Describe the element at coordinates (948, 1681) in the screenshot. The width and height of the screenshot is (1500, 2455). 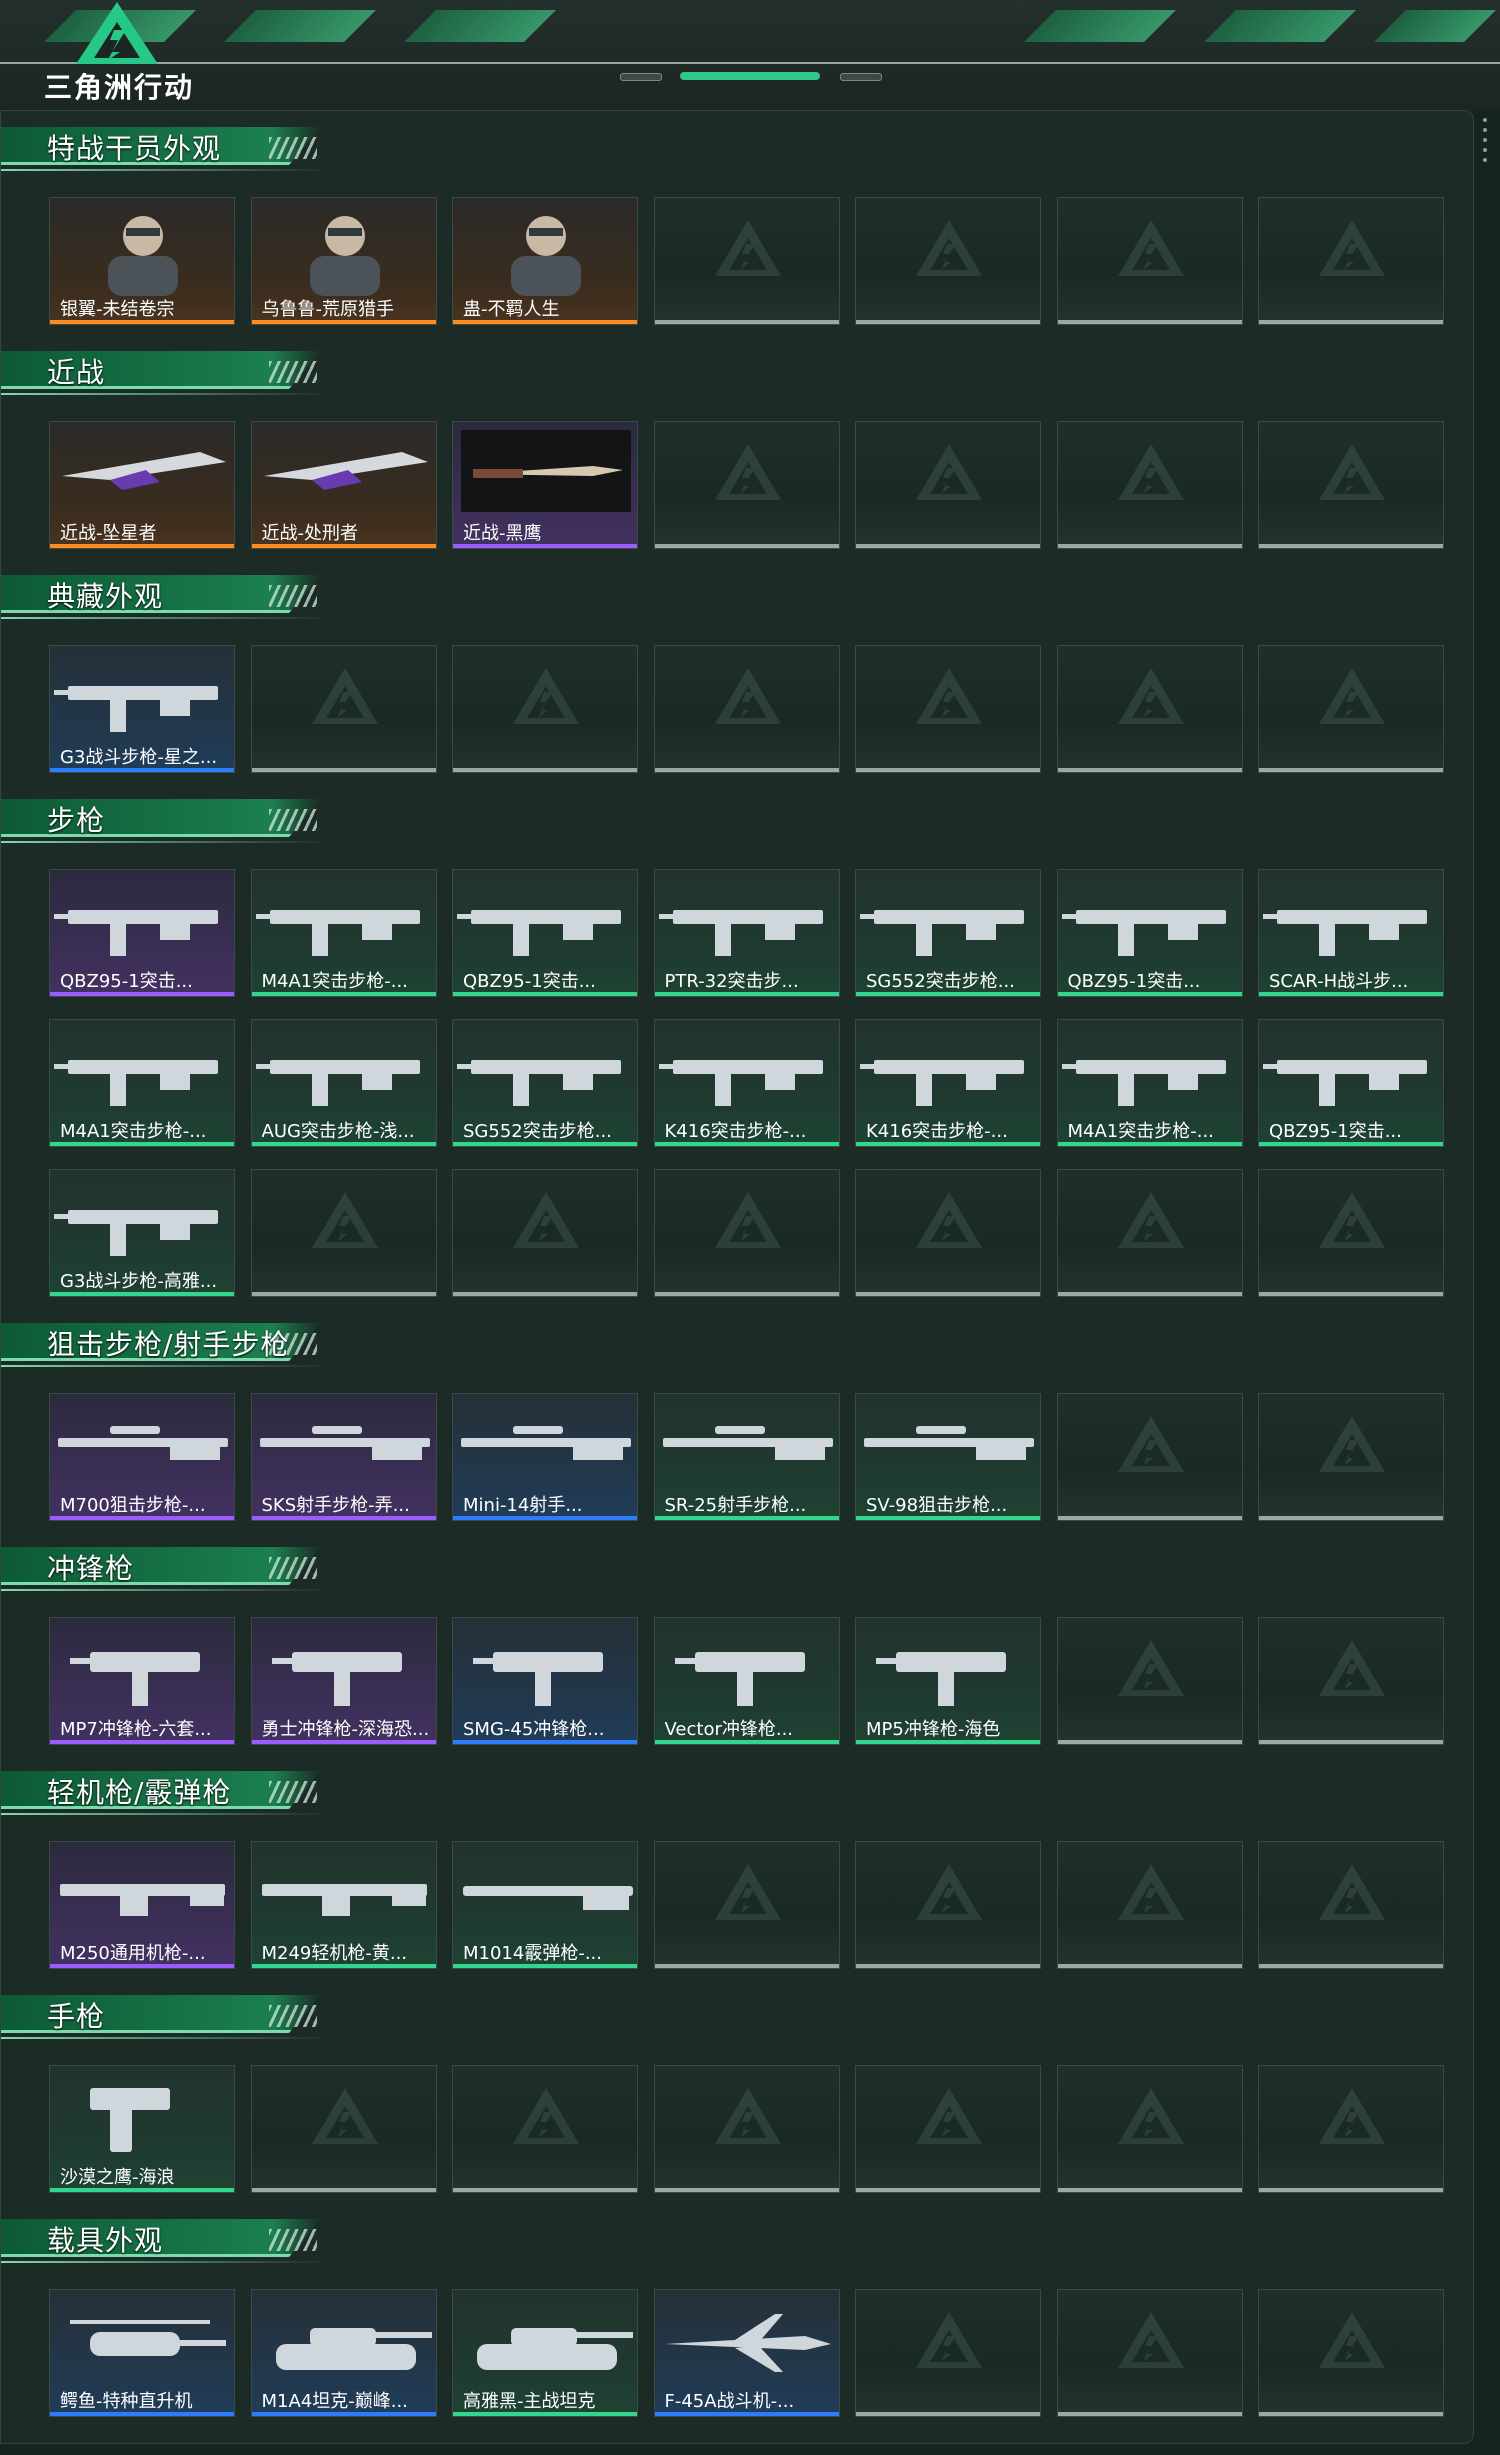
I see `item-card: MP5冲锋枪-海色` at that location.